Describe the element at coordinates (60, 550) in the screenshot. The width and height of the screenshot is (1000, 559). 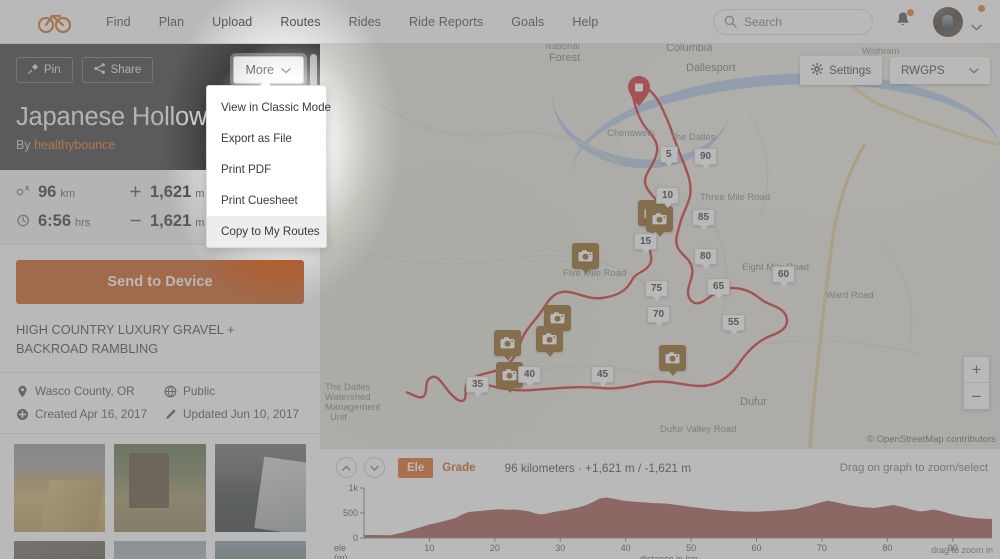
I see `rocky-terrain-photo` at that location.